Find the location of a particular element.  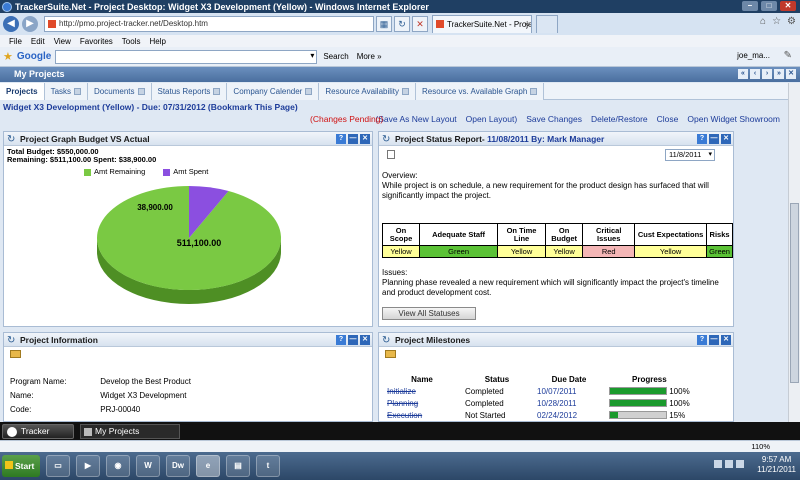

close-link: Close is located at coordinates (668, 119).